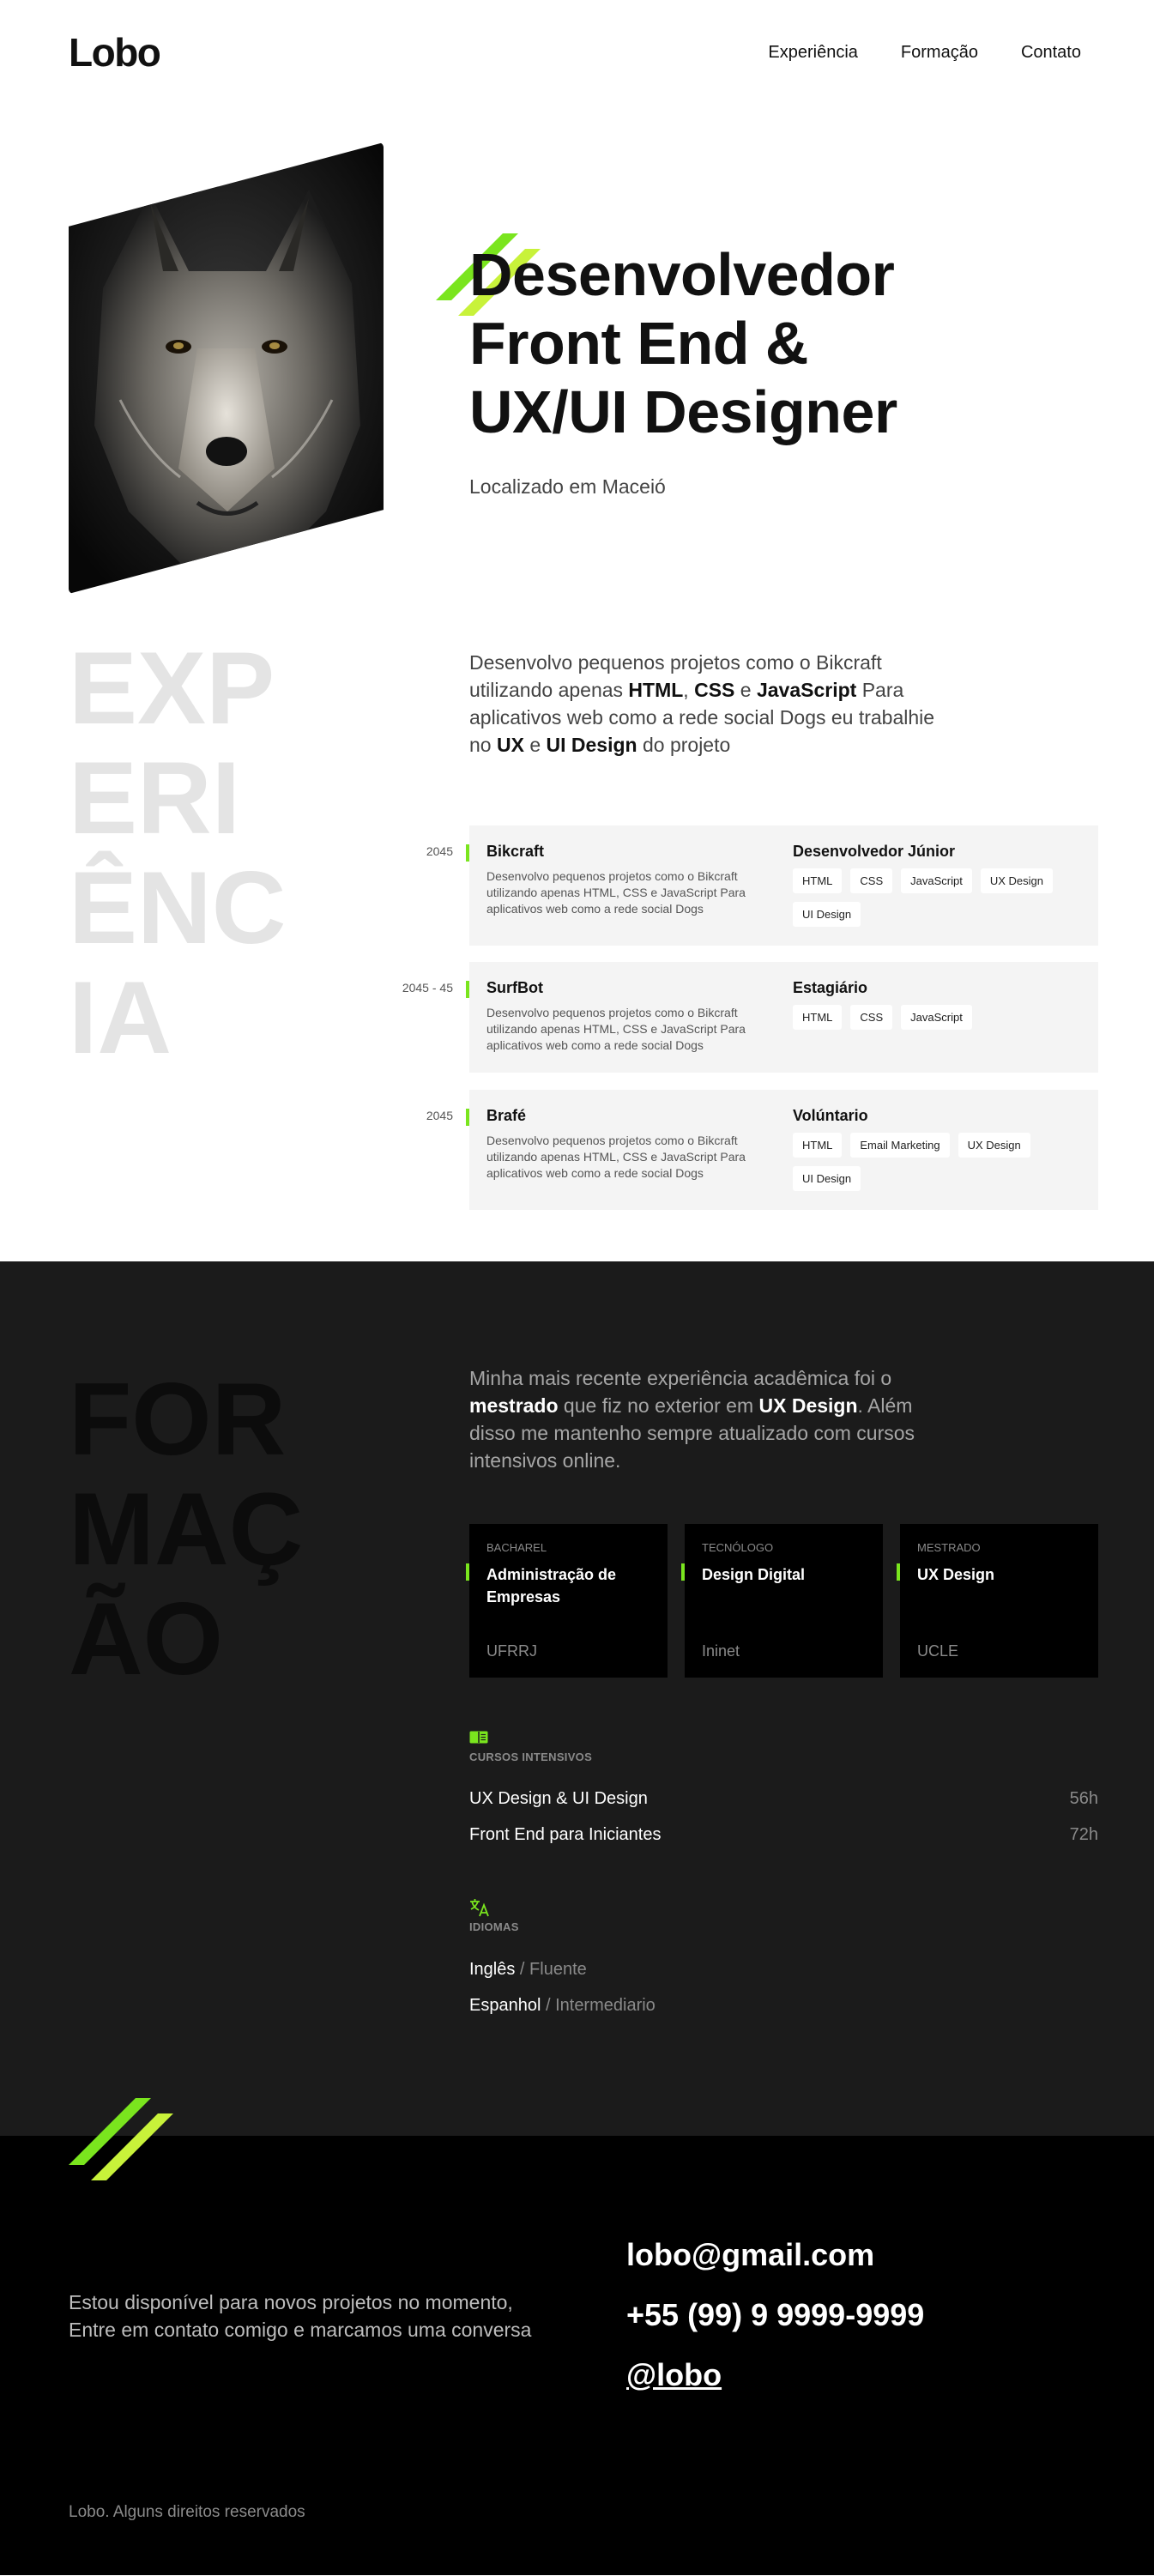 The image size is (1154, 2576). What do you see at coordinates (577, 56) in the screenshot?
I see `site-header: Lobo Experiência Formação Contato` at bounding box center [577, 56].